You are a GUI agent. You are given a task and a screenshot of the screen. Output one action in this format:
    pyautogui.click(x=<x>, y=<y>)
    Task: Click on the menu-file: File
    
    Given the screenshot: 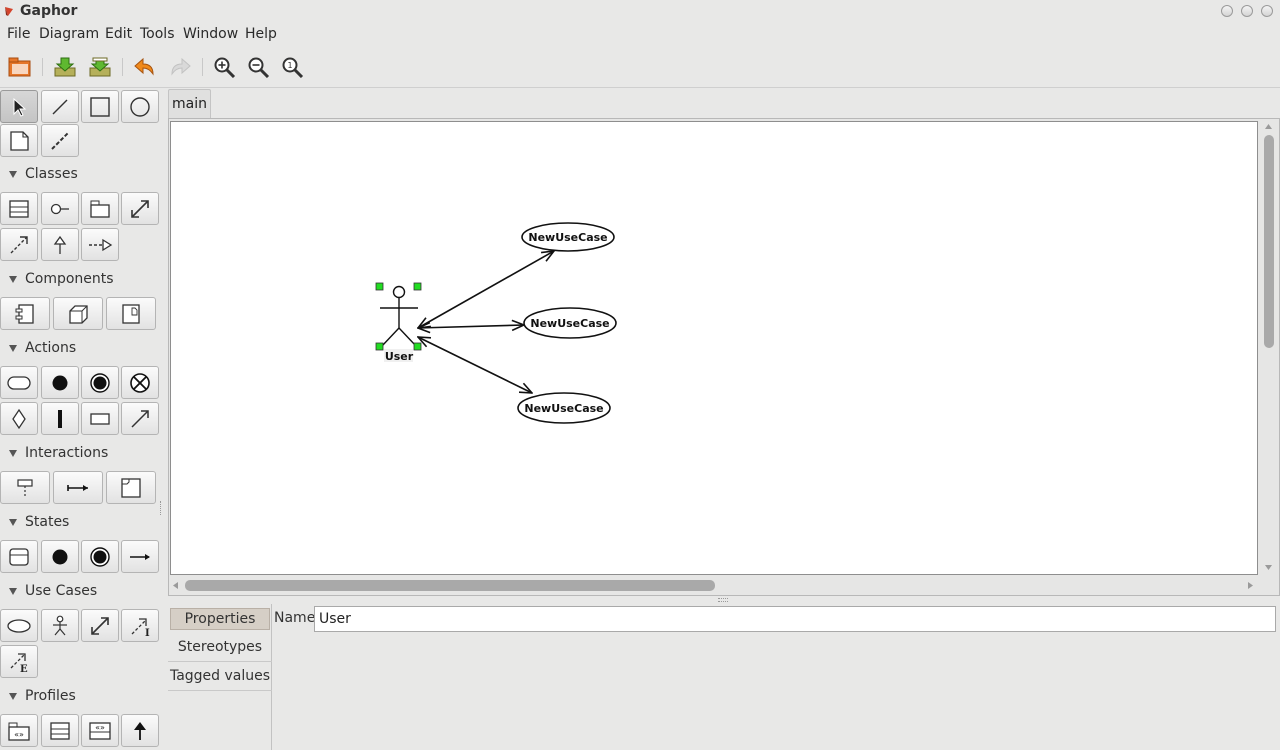 What is the action you would take?
    pyautogui.click(x=18, y=34)
    